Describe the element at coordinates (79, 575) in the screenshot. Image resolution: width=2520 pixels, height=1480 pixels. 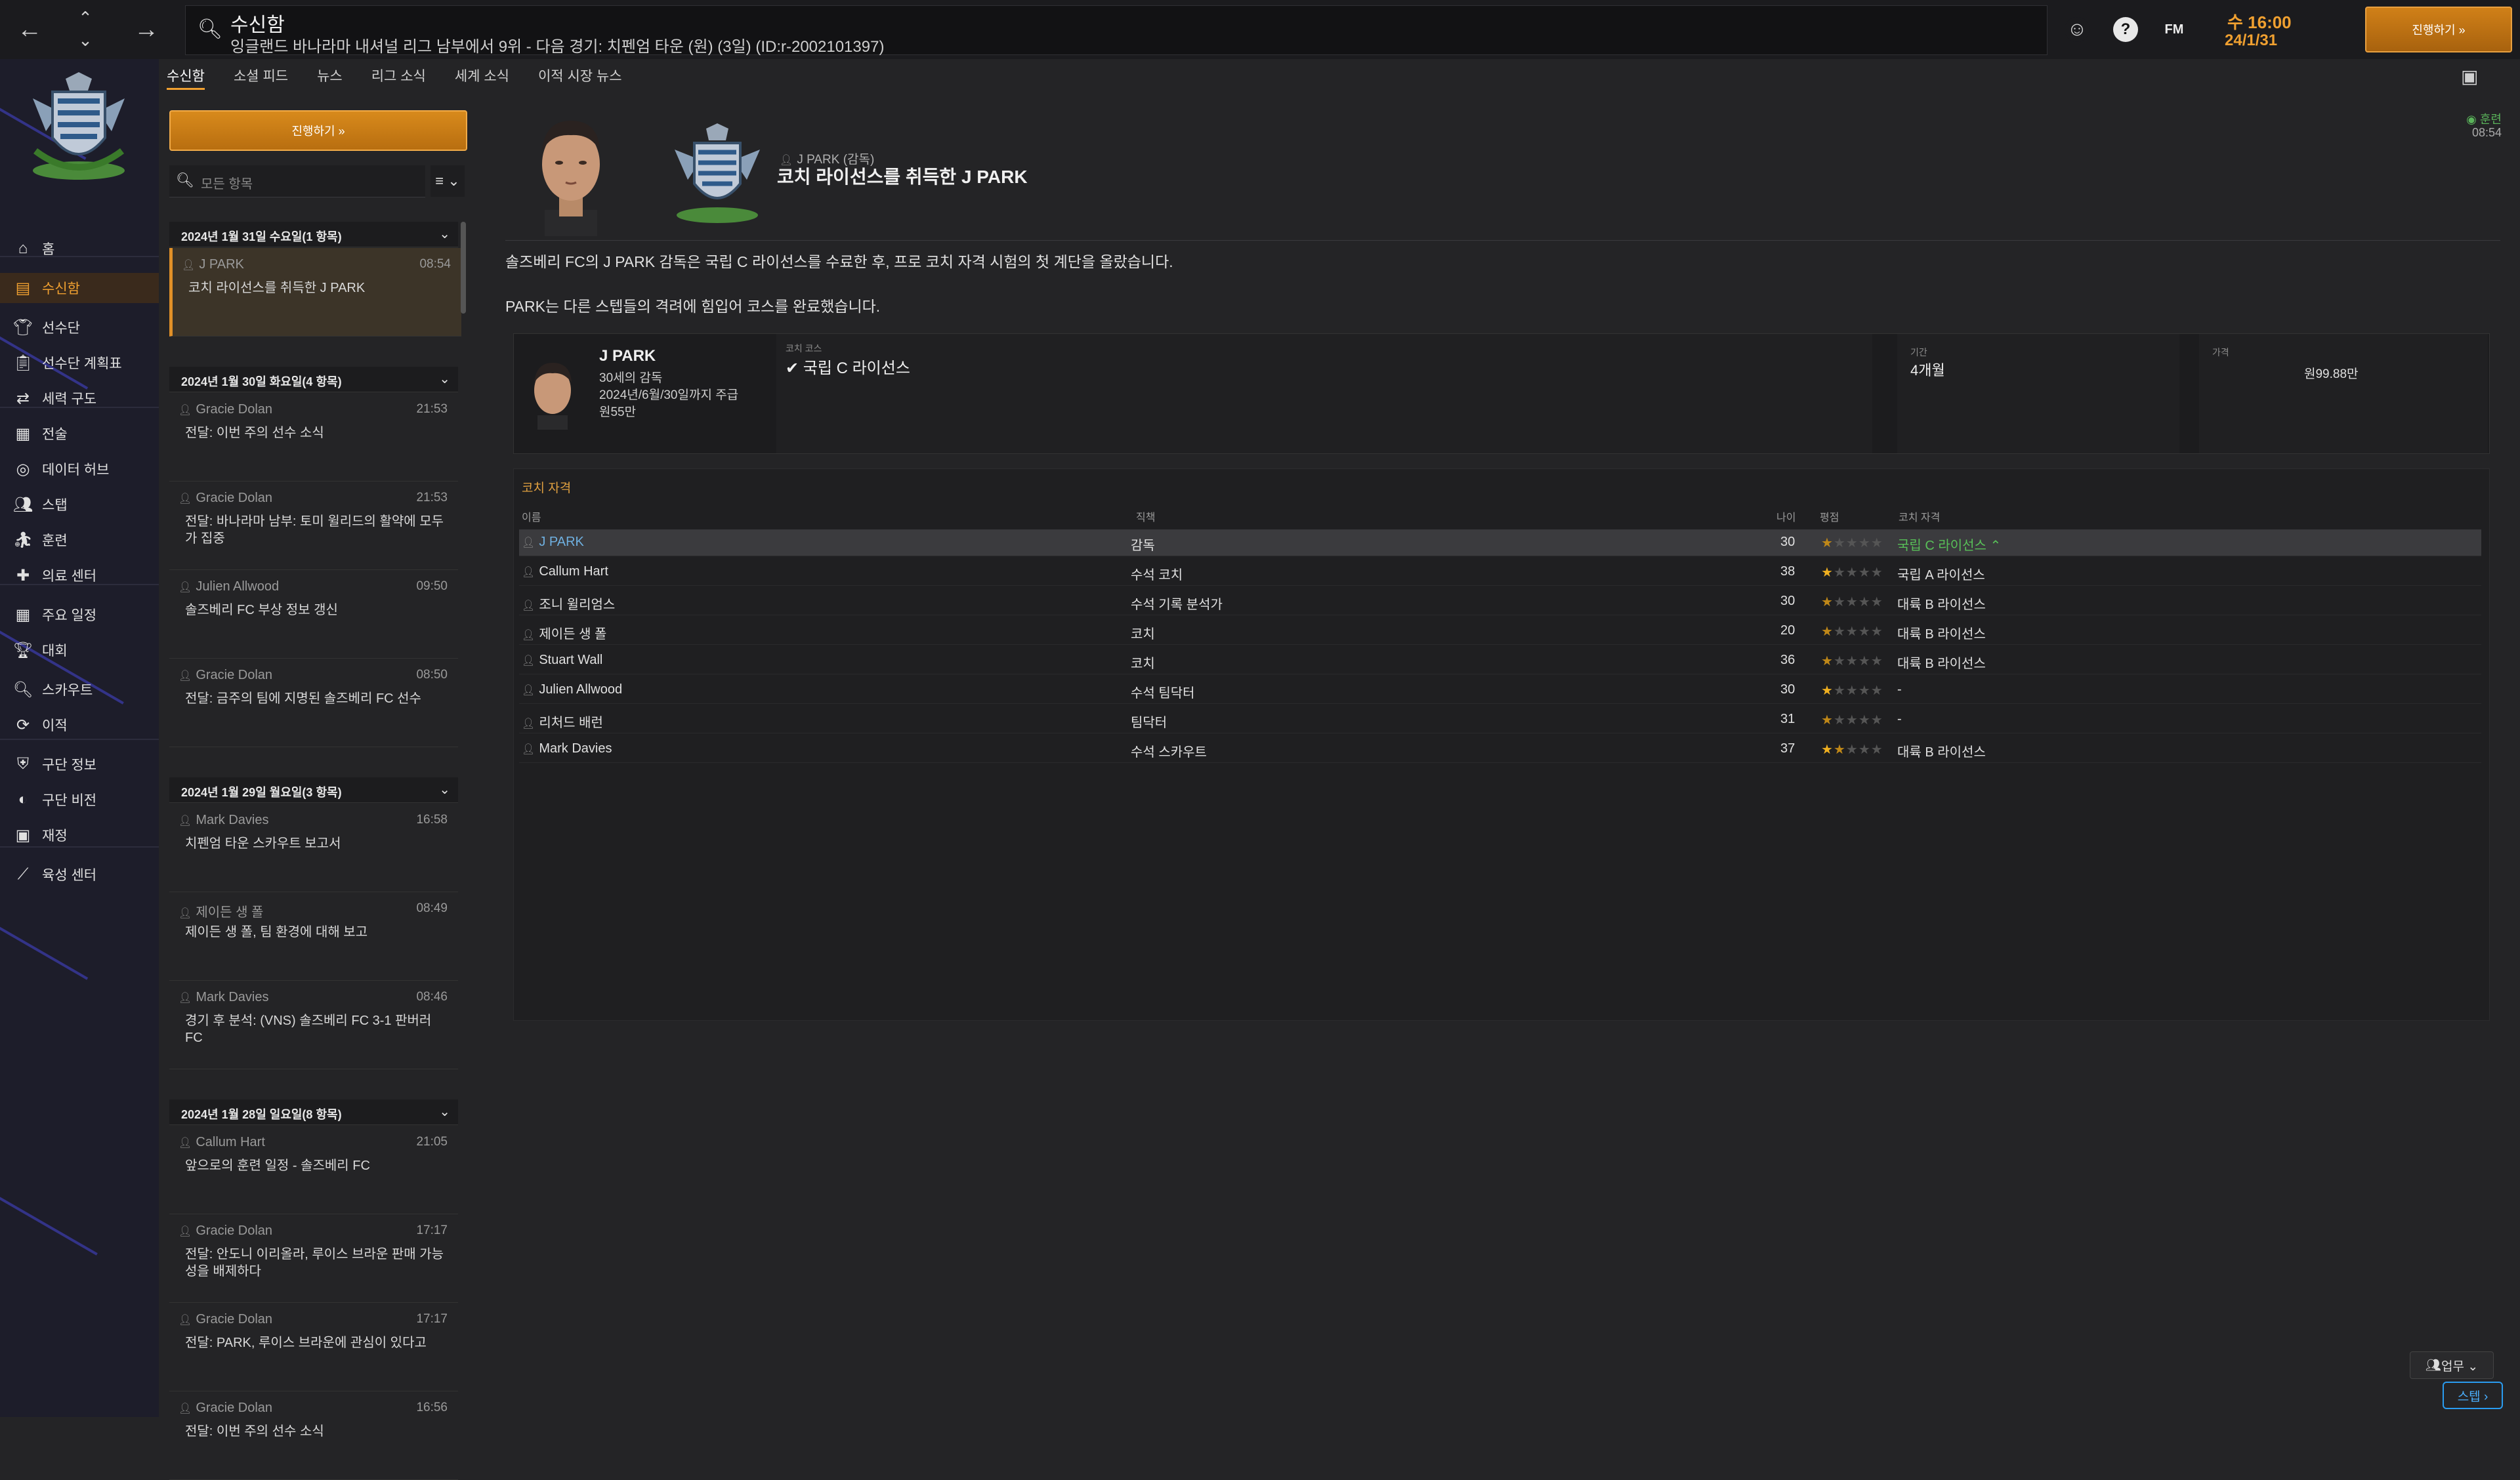
I see `sidebar-item: ✚︎ 의료 센터` at that location.